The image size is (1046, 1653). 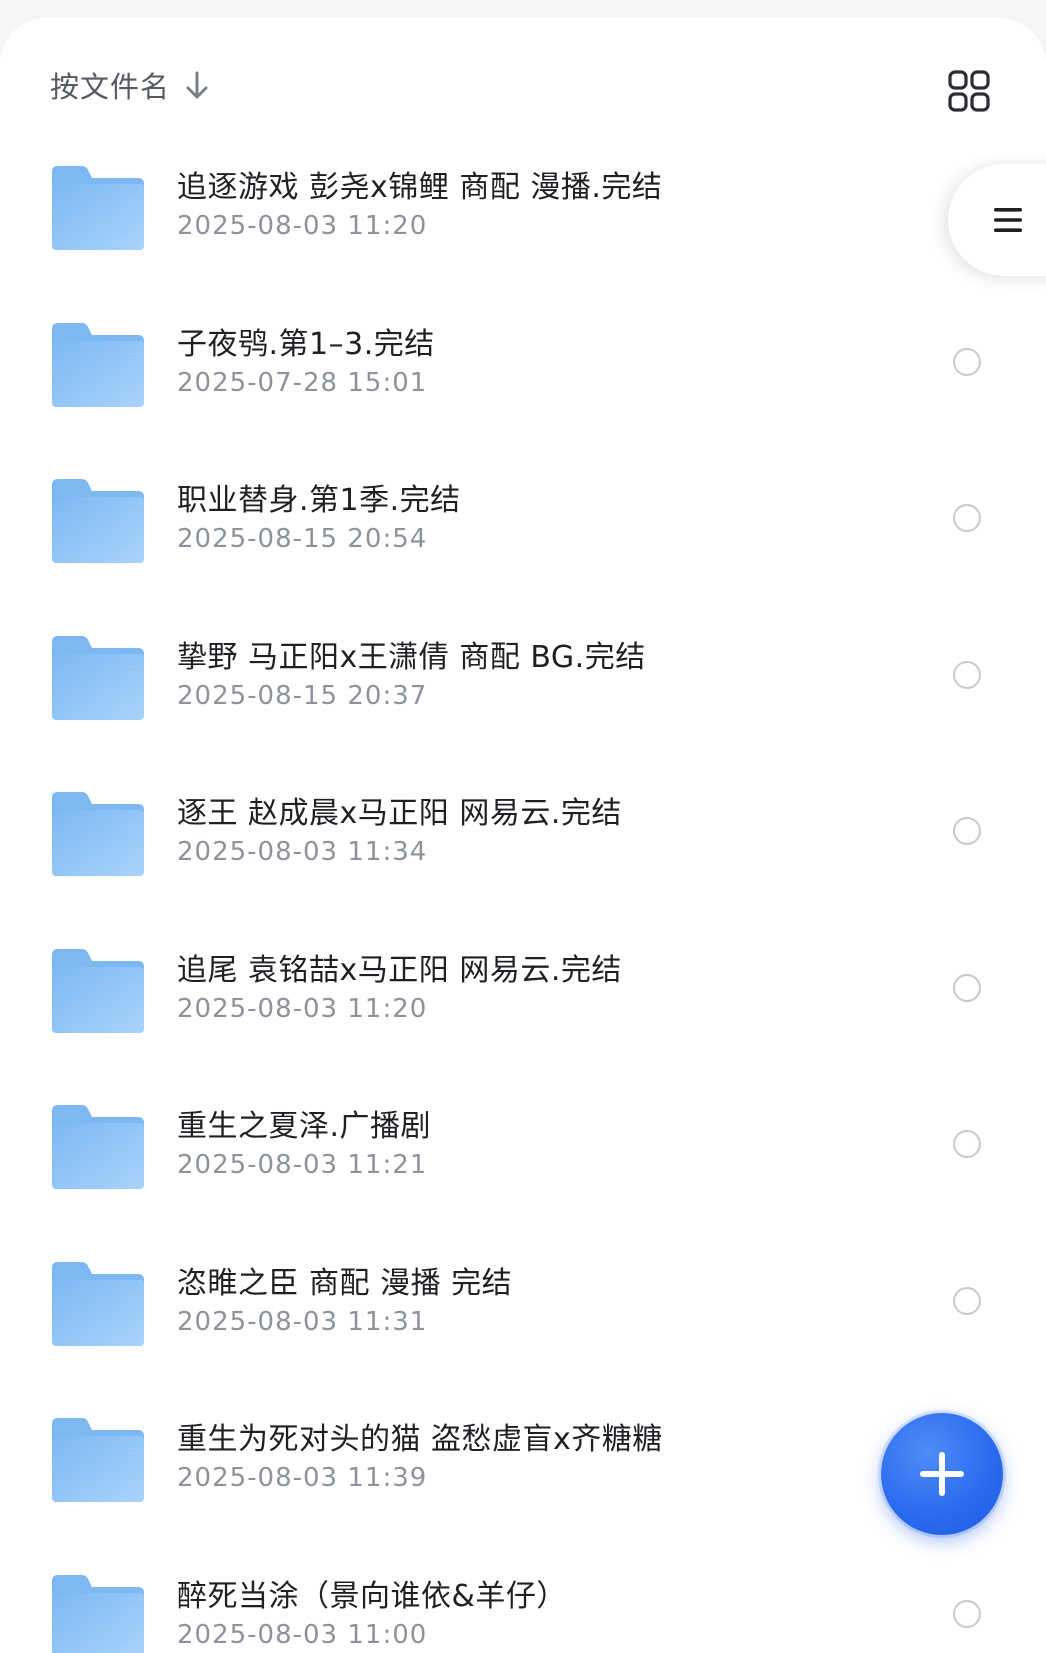 What do you see at coordinates (420, 187) in the screenshot?
I see `file-name: 追逐游戏 彭尧x锦鲤 商配 漫播.完结` at bounding box center [420, 187].